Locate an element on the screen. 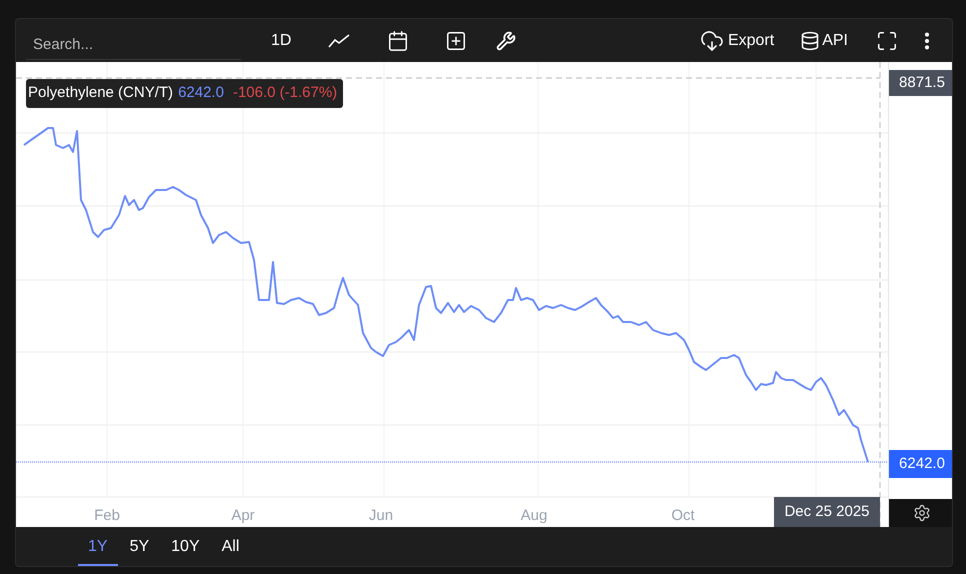 This screenshot has width=966, height=574. last-price-label: 6242.0 is located at coordinates (920, 464).